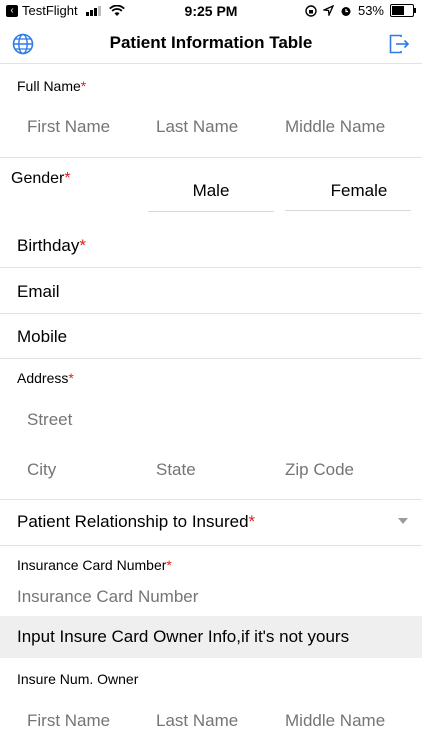  Describe the element at coordinates (216, 721) in the screenshot. I see `owner-last-name-input` at that location.